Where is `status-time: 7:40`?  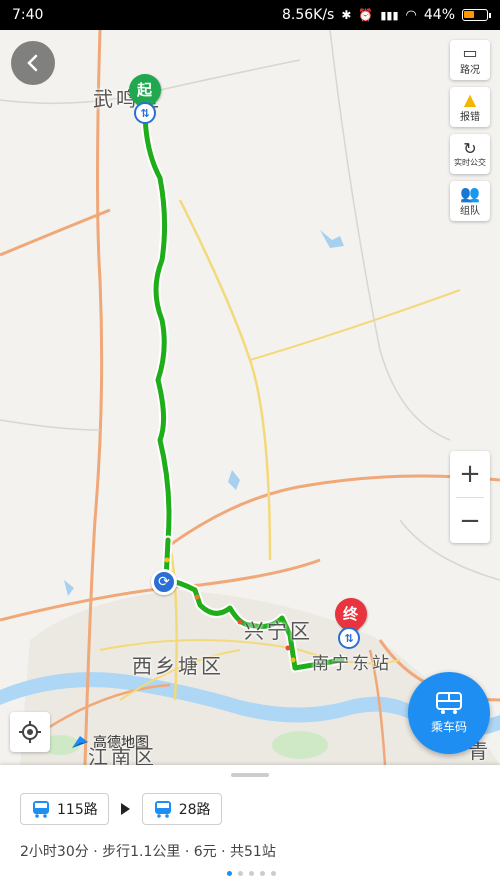 status-time: 7:40 is located at coordinates (28, 15).